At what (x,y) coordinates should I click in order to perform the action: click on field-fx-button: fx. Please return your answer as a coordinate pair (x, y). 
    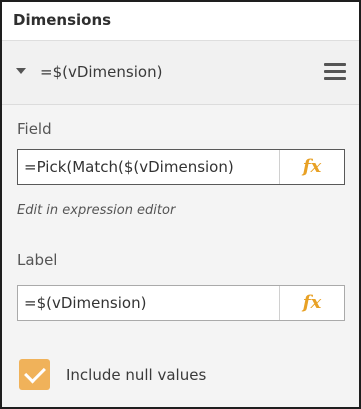
    Looking at the image, I should click on (311, 167).